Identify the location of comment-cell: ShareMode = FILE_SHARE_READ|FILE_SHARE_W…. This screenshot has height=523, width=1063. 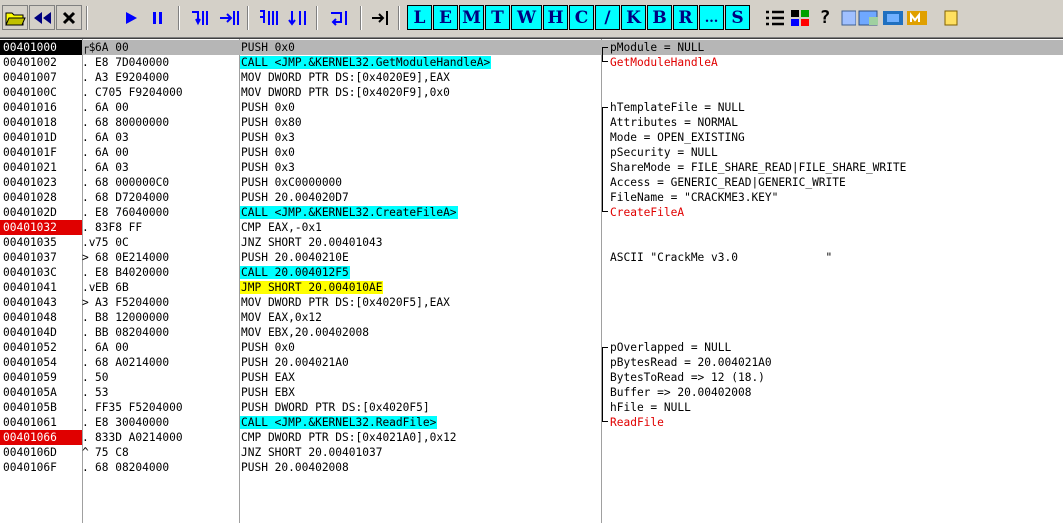
(758, 167).